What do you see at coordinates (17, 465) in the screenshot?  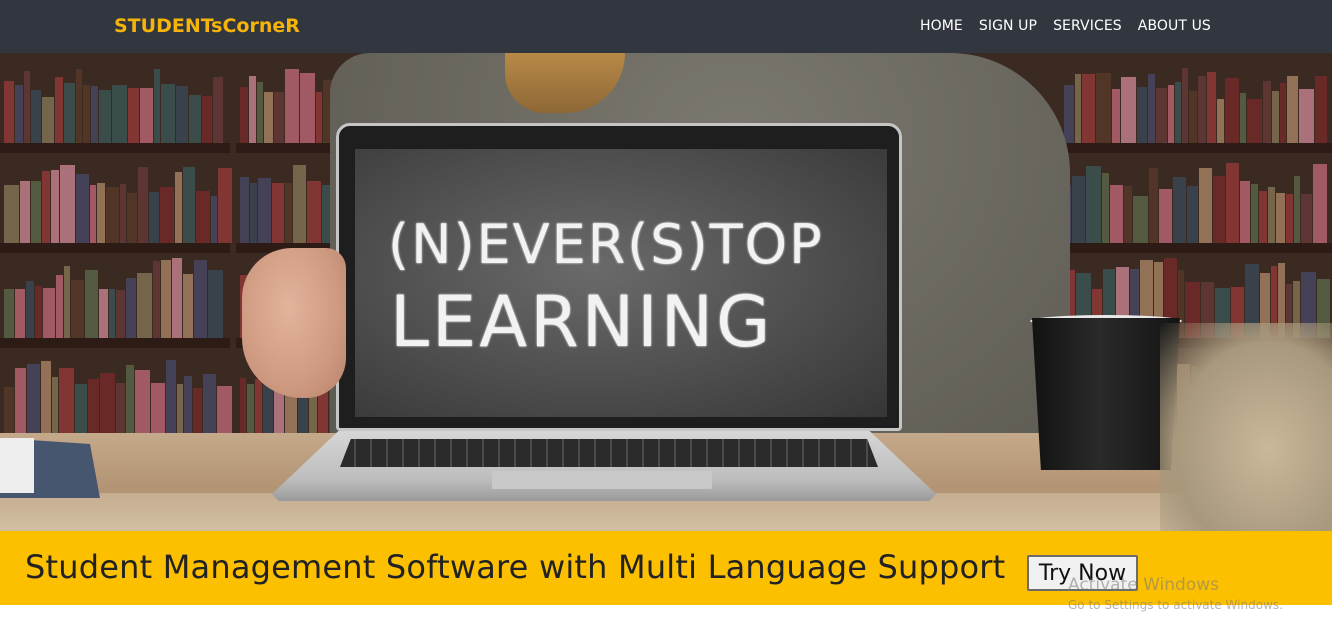 I see `paper-sheet` at bounding box center [17, 465].